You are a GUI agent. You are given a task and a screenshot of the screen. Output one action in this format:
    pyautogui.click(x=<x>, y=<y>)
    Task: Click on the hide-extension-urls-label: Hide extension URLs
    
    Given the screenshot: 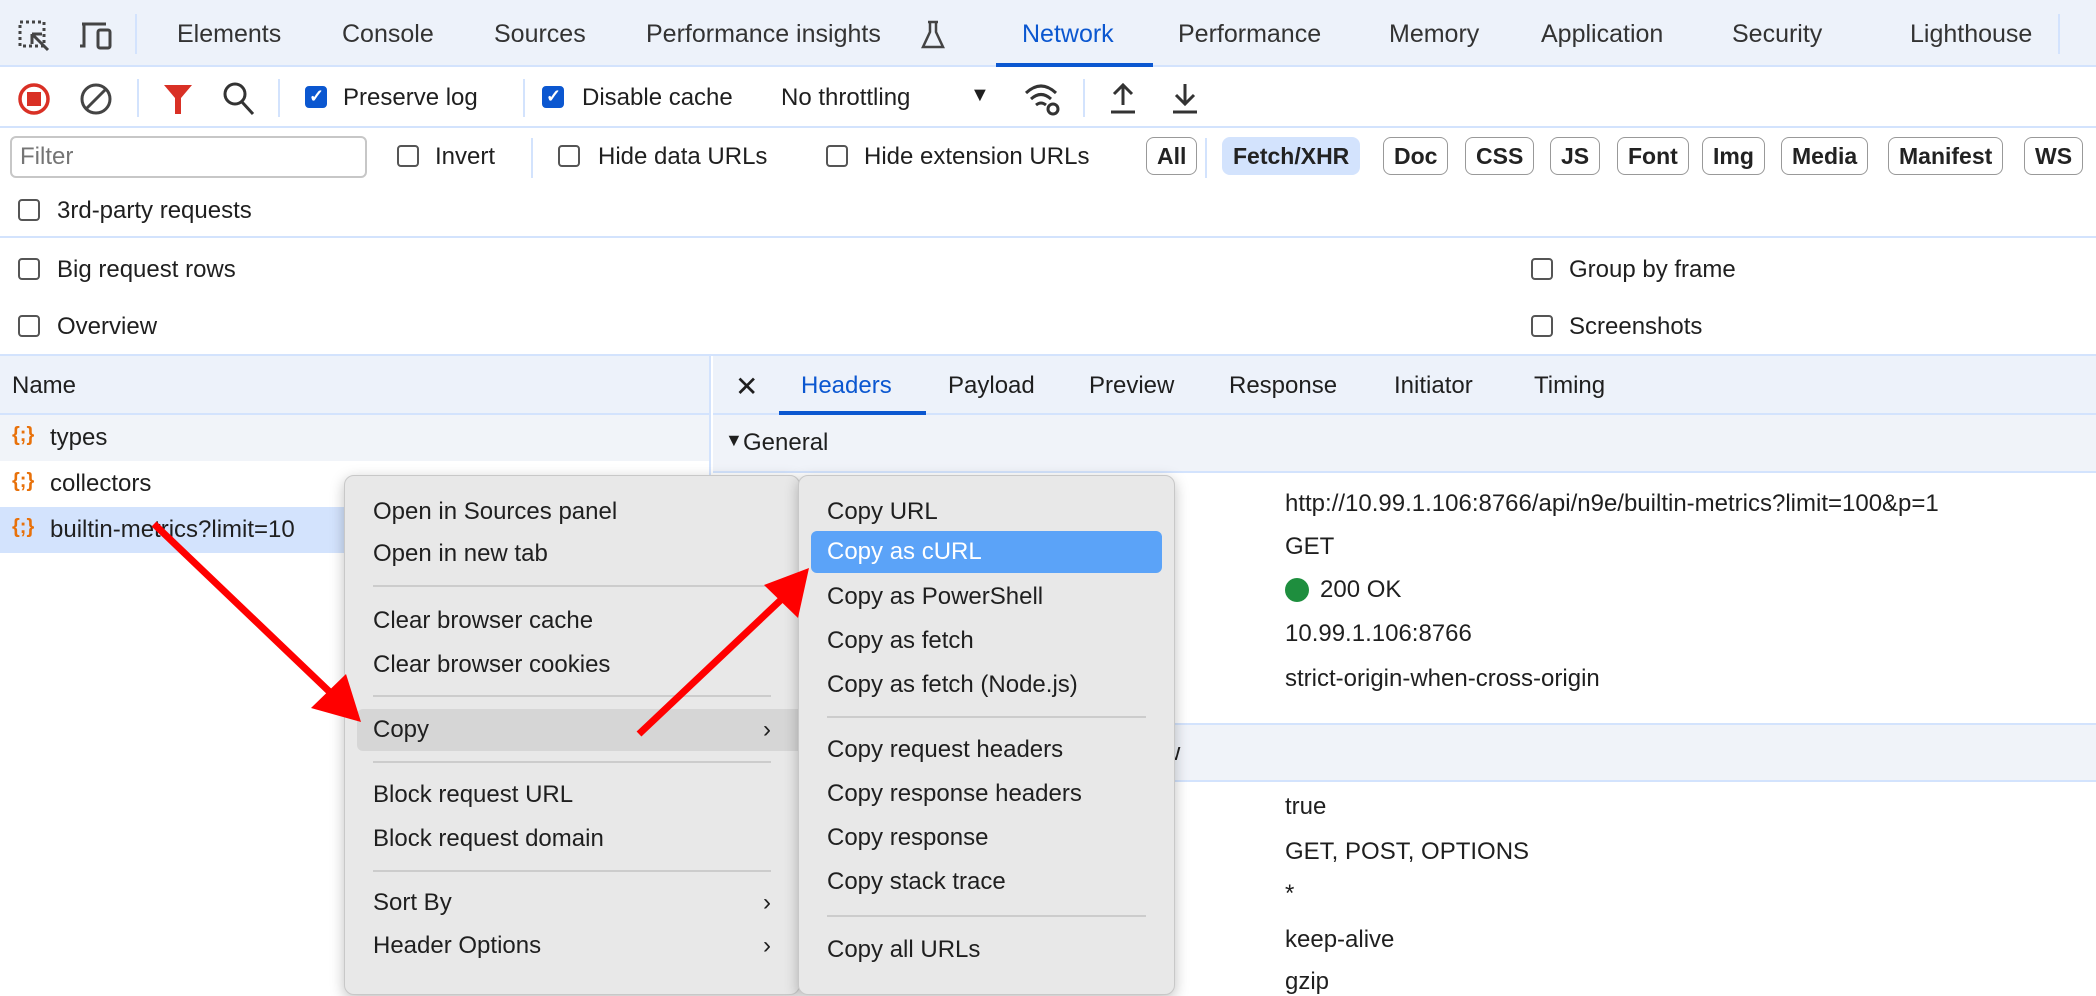 What is the action you would take?
    pyautogui.click(x=977, y=156)
    